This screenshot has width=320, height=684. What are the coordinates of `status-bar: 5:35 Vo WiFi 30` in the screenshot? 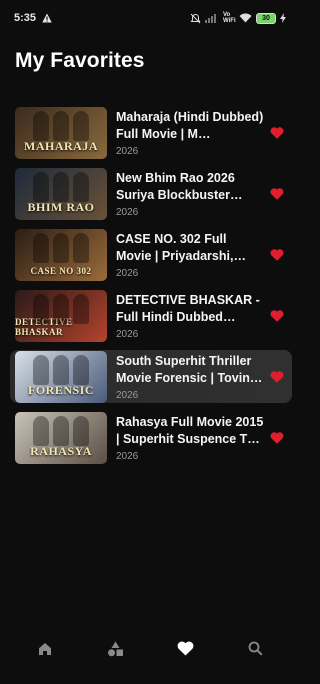 It's located at (150, 18).